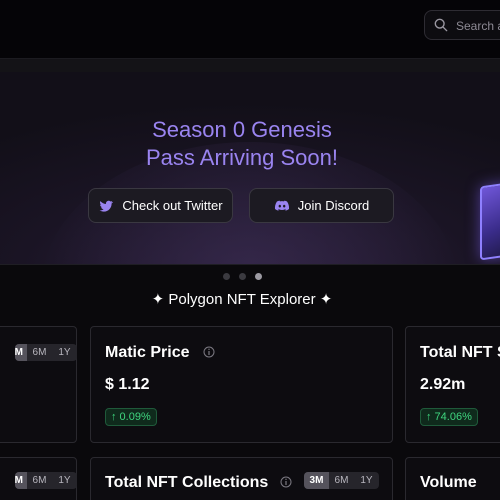 Image resolution: width=500 pixels, height=500 pixels. I want to click on carousel-dots, so click(242, 276).